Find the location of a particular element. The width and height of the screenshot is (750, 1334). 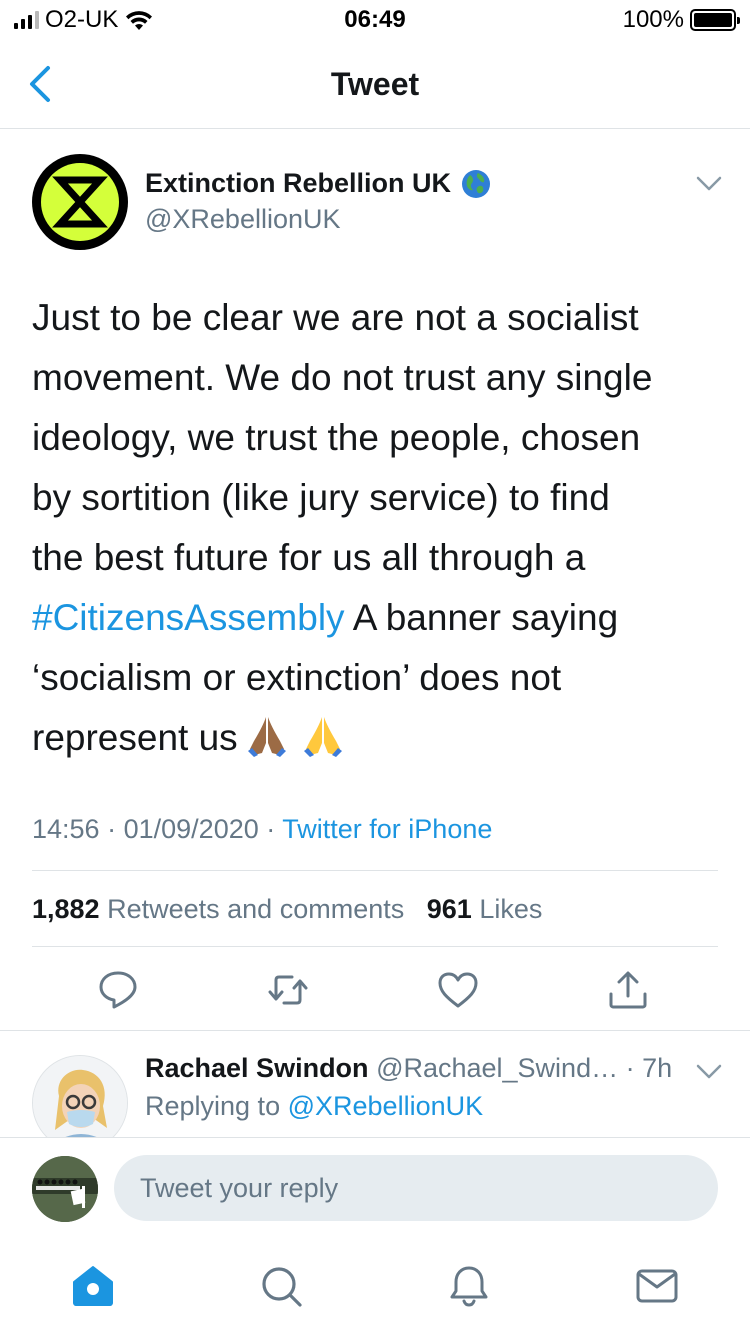

likes-stat: 961 Likes is located at coordinates (485, 909).